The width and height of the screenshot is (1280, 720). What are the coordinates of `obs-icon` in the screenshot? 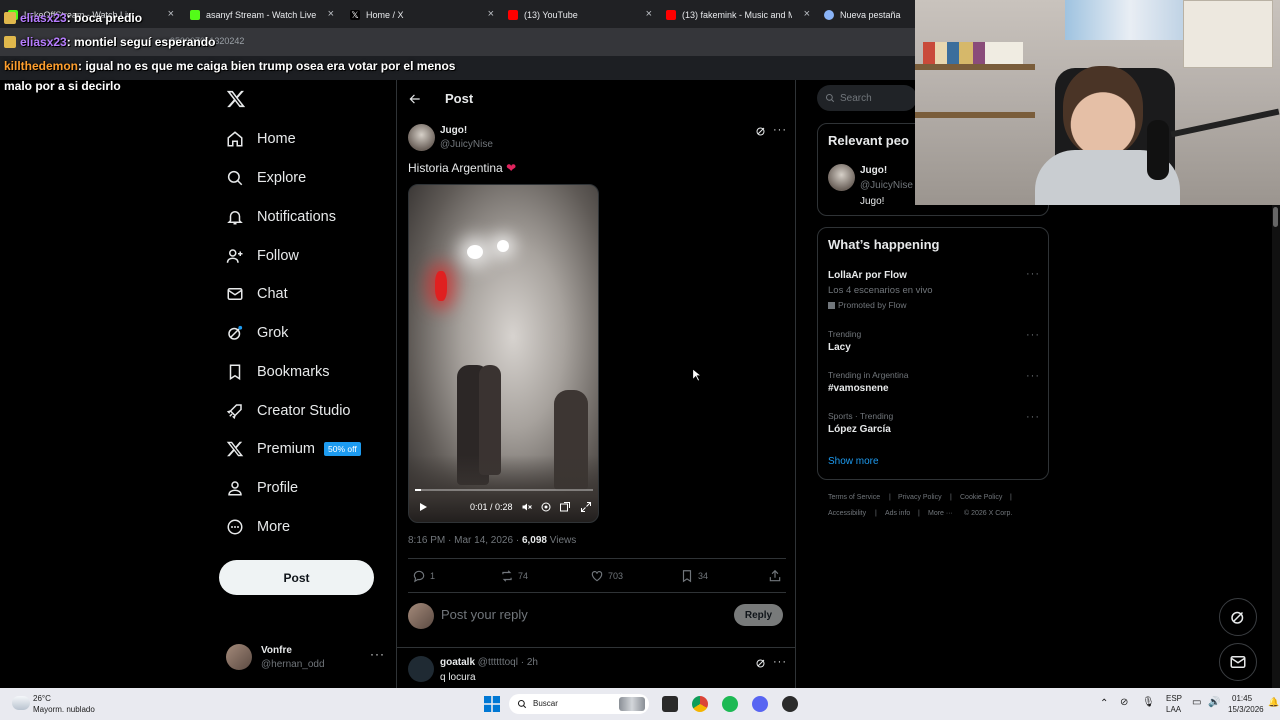 It's located at (790, 704).